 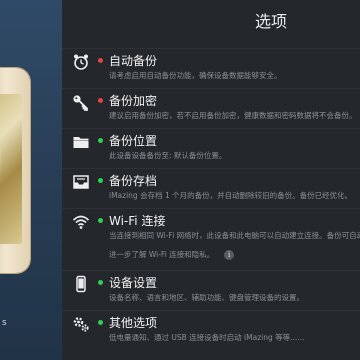 What do you see at coordinates (133, 181) in the screenshot?
I see `option-label: 备份存档` at bounding box center [133, 181].